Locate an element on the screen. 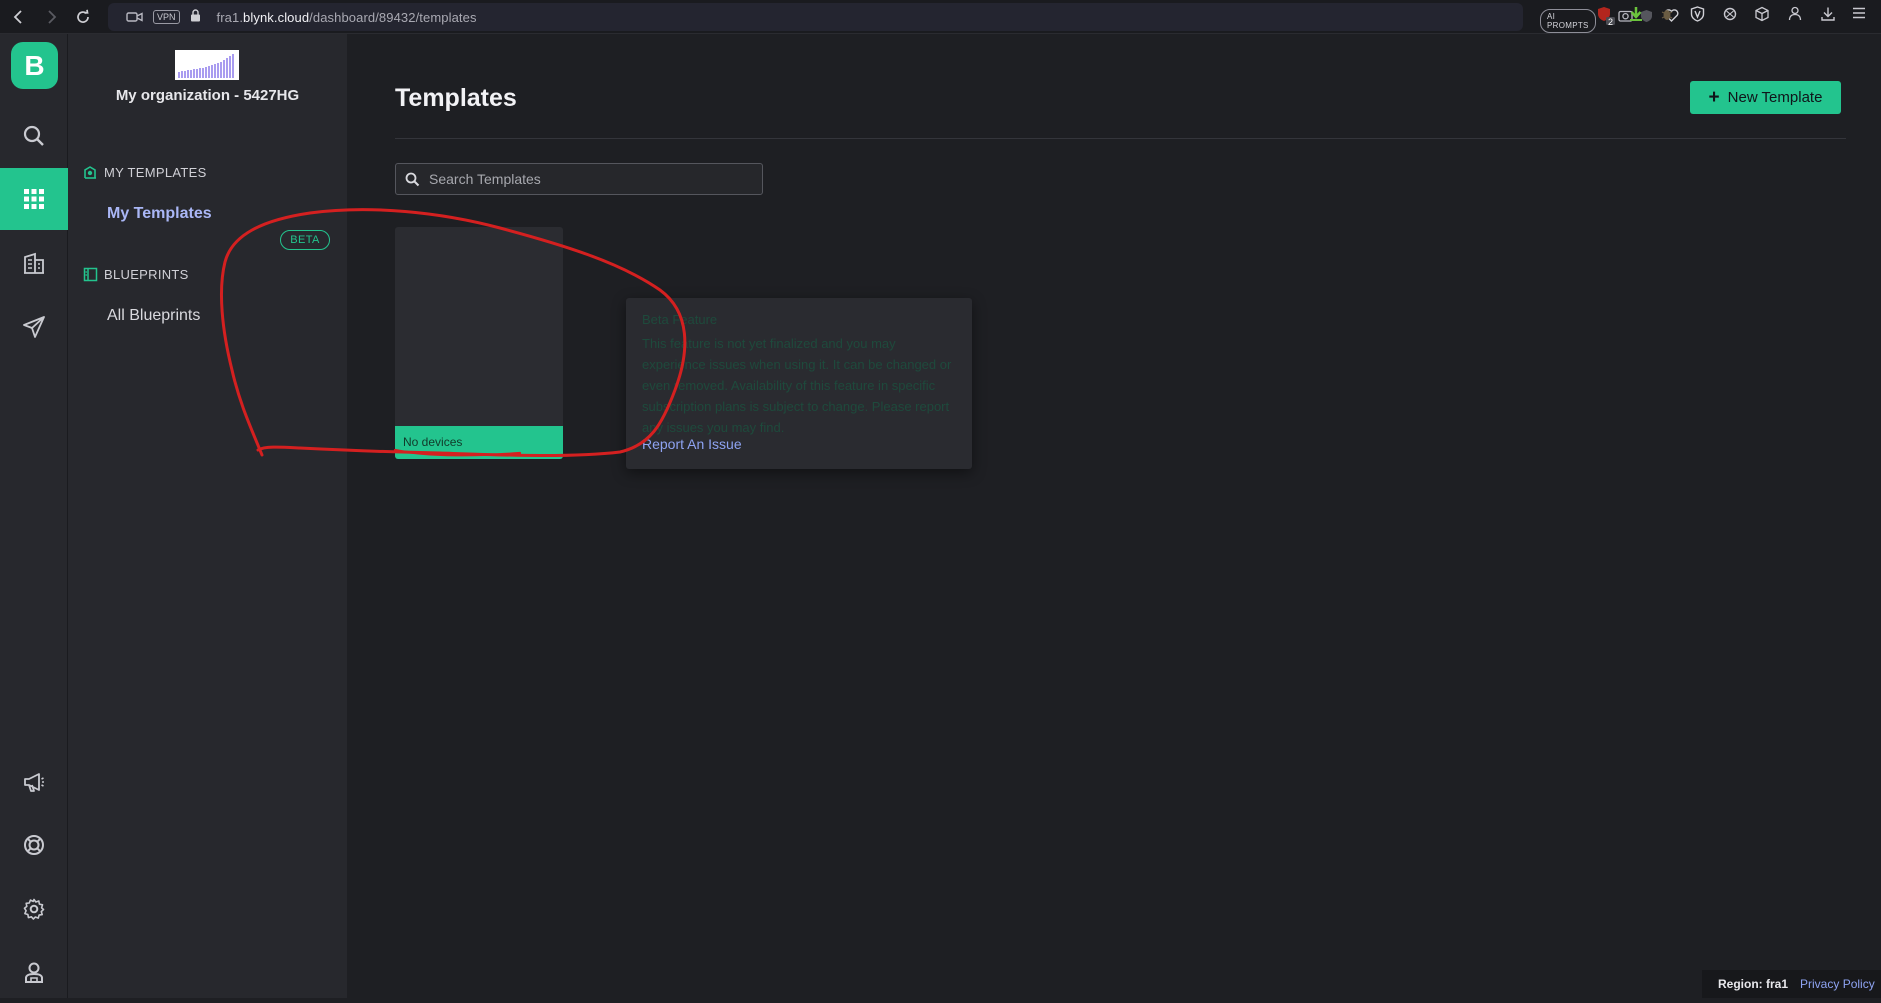 The width and height of the screenshot is (1881, 1003). vpn-shield-icon is located at coordinates (1697, 15).